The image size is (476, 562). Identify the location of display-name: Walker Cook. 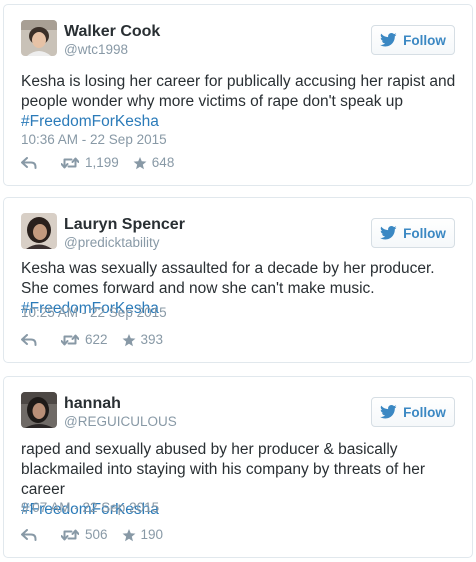
(112, 32).